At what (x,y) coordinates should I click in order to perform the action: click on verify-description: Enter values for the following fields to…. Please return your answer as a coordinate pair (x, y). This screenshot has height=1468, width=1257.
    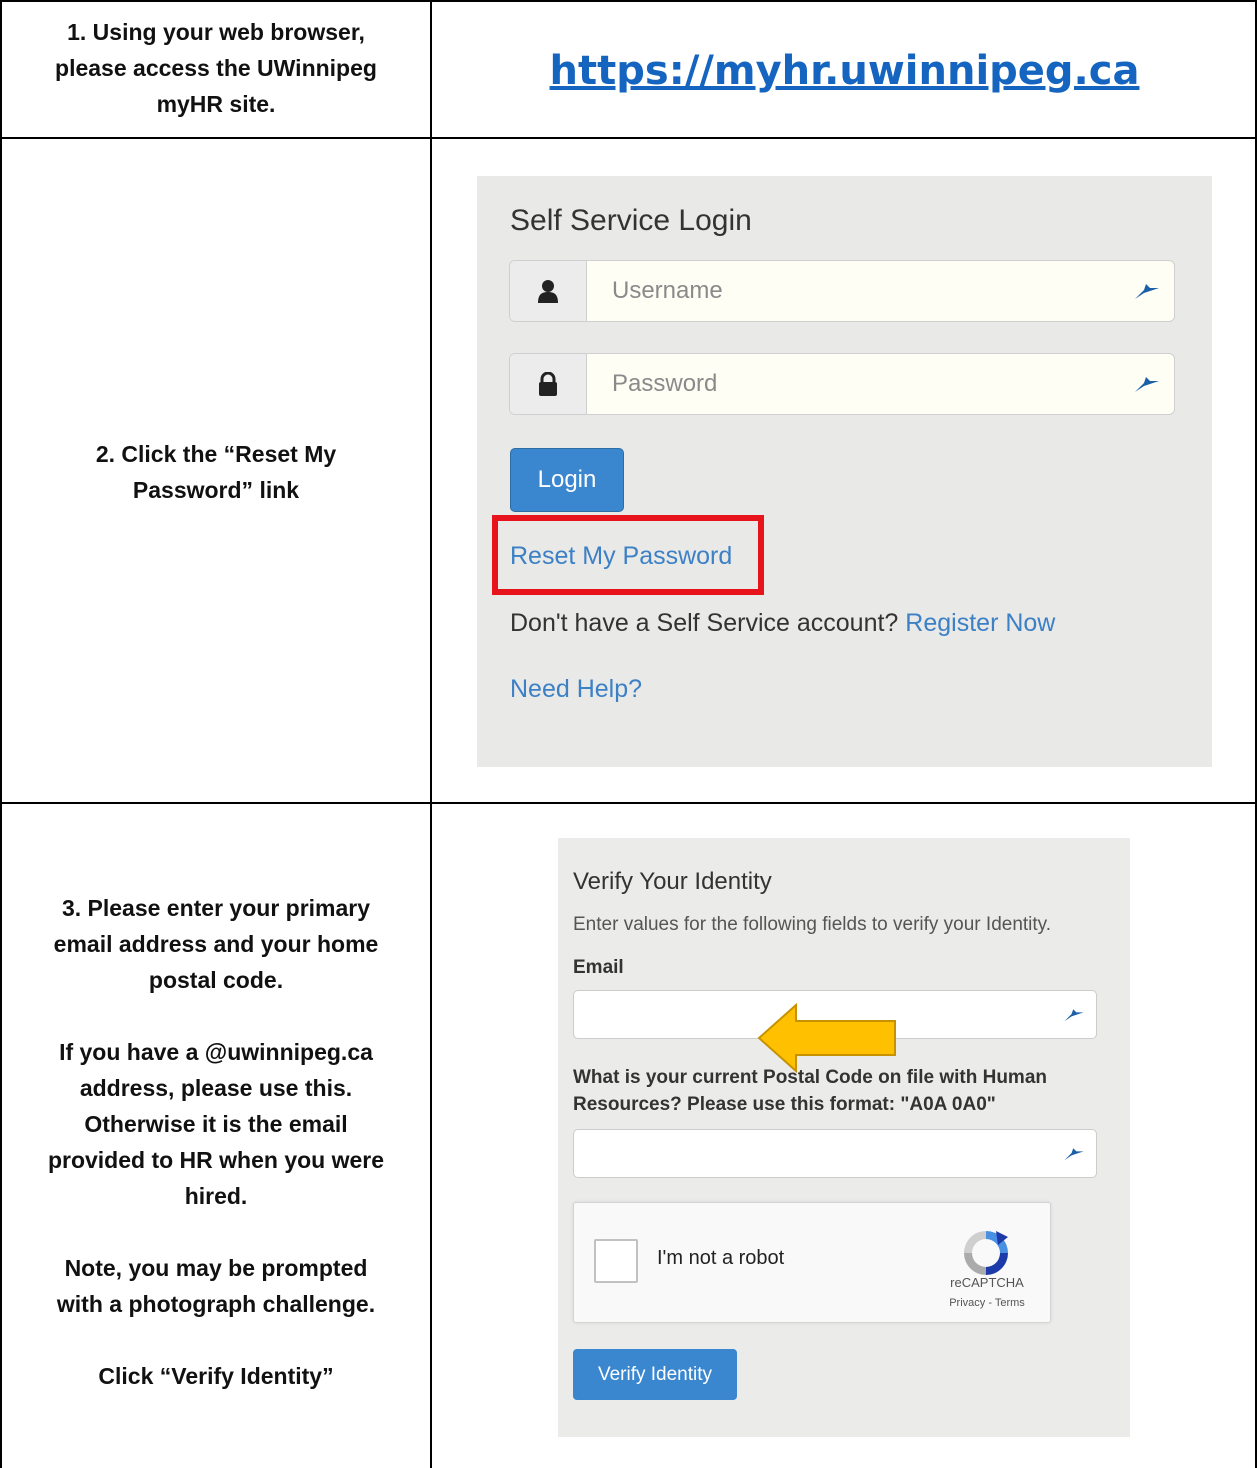
    Looking at the image, I should click on (812, 924).